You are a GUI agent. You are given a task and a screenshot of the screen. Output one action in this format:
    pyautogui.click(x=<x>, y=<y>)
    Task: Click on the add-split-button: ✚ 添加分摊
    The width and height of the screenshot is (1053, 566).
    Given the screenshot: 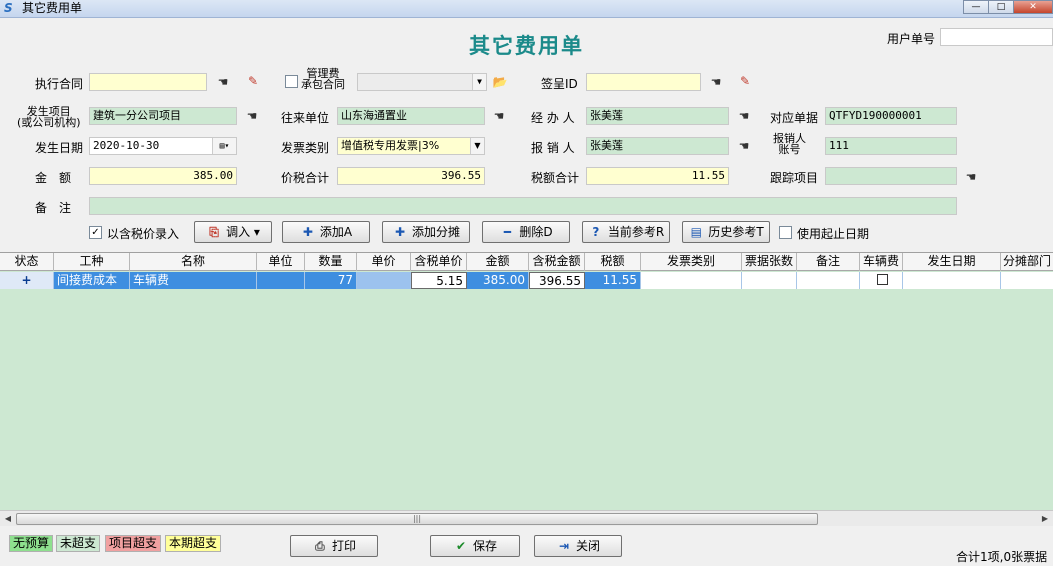 What is the action you would take?
    pyautogui.click(x=426, y=232)
    